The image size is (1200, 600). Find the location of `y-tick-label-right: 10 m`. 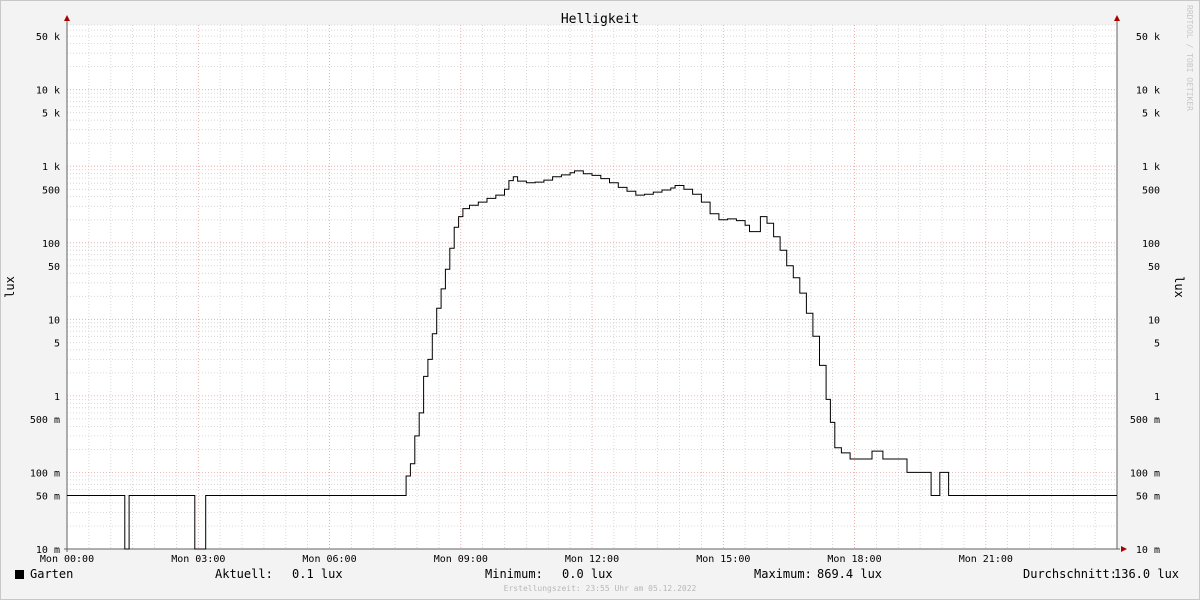

y-tick-label-right: 10 m is located at coordinates (1148, 550).